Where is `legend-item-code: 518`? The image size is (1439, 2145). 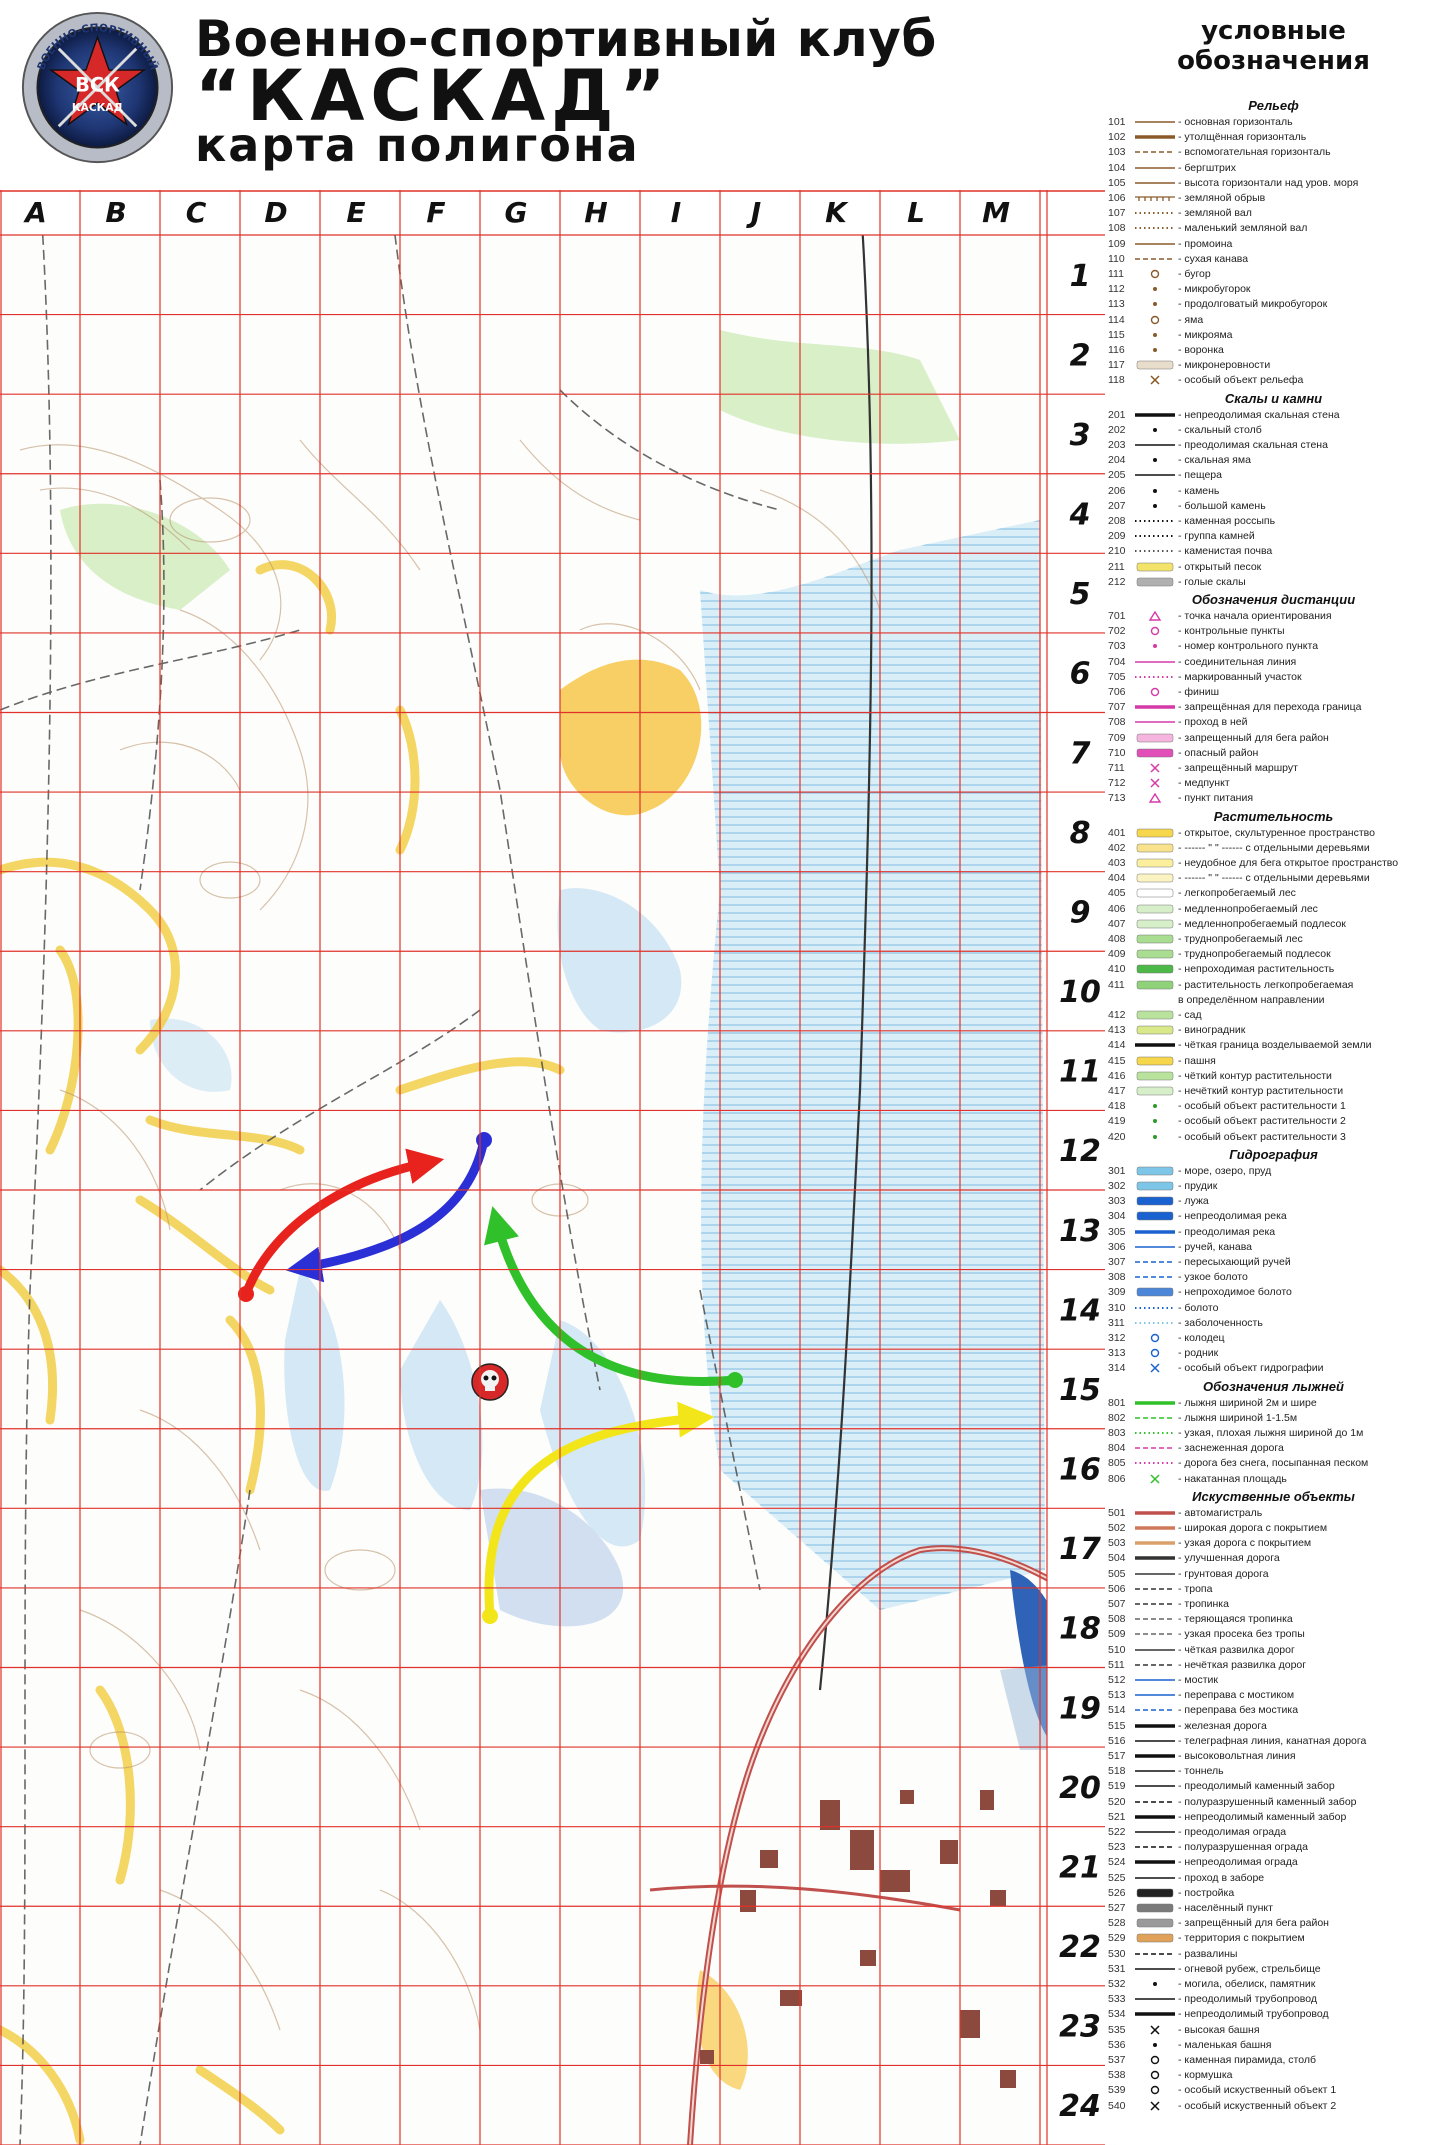
legend-item-code: 518 is located at coordinates (1117, 1771).